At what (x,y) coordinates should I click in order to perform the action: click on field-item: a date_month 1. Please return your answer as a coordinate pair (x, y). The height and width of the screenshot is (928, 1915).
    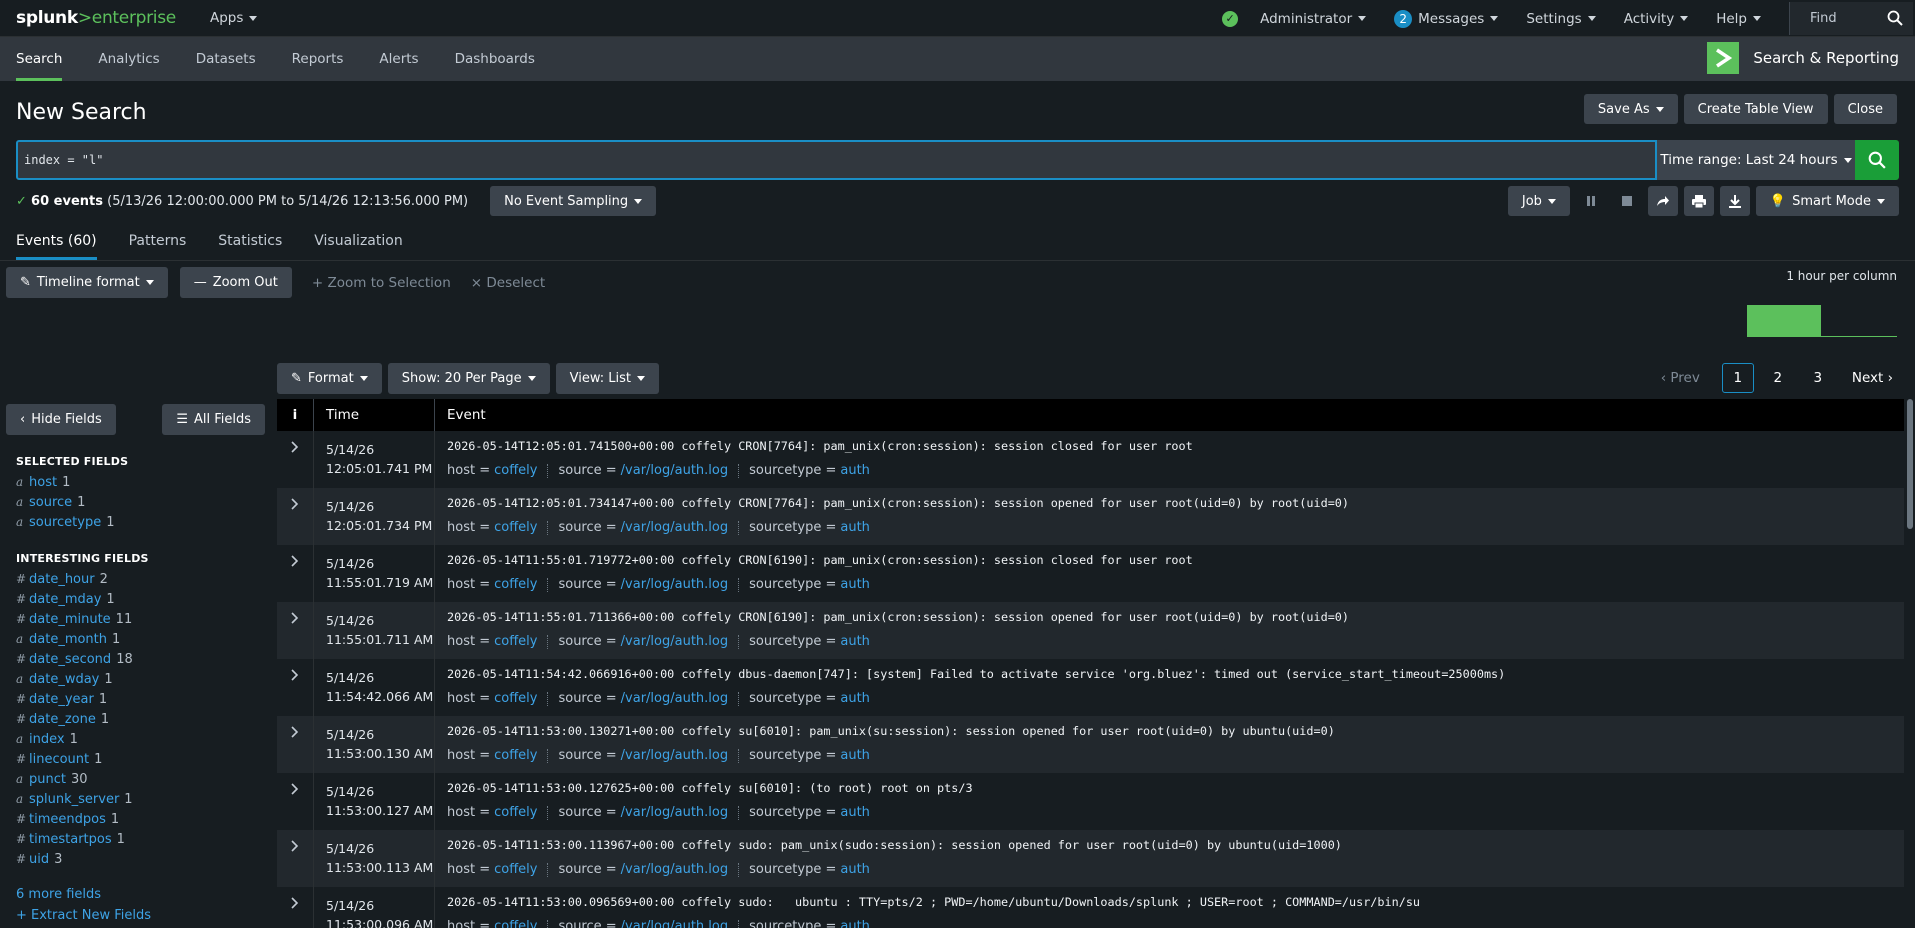
    Looking at the image, I should click on (146, 639).